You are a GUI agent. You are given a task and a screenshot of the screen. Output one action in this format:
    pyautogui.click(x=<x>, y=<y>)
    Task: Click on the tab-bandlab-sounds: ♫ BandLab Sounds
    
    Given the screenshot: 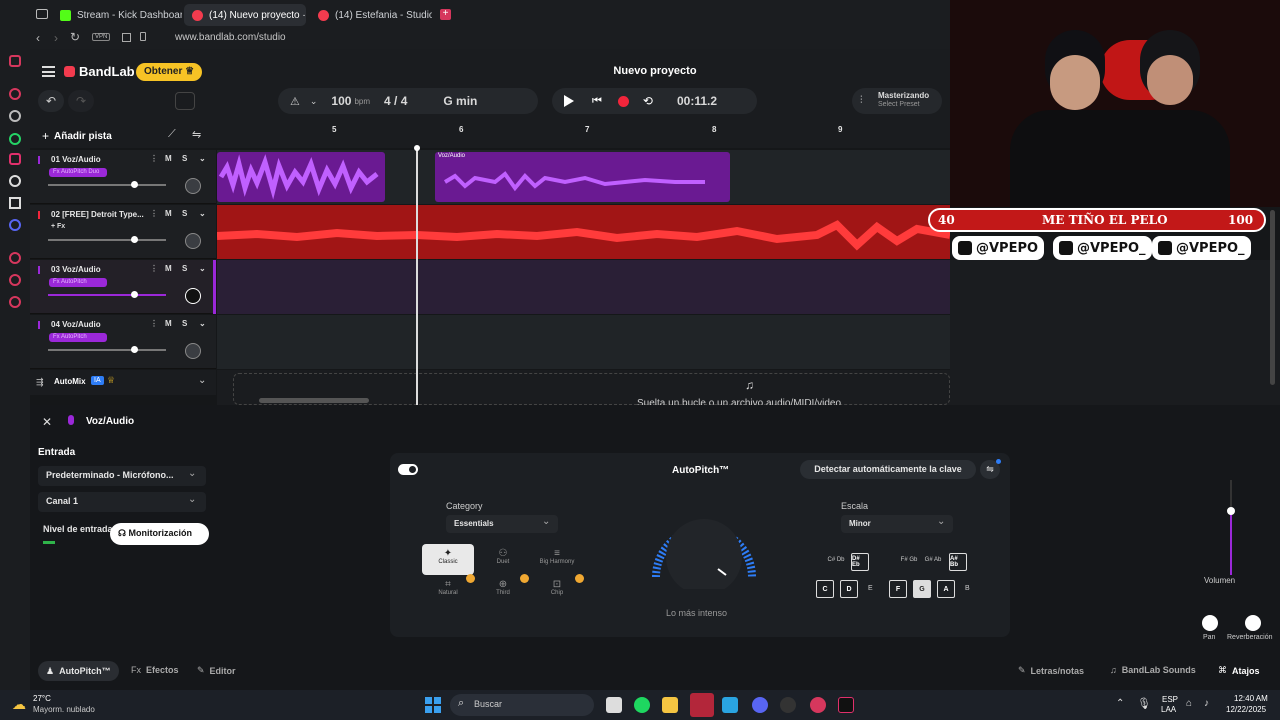 What is the action you would take?
    pyautogui.click(x=1153, y=670)
    